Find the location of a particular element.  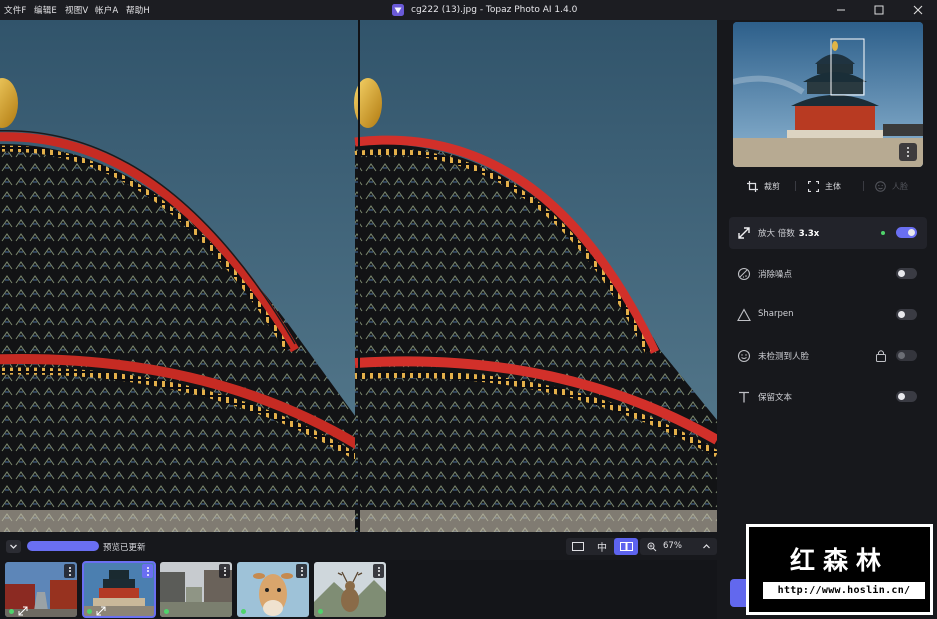

subject-tool-label: 主体 is located at coordinates (833, 186).